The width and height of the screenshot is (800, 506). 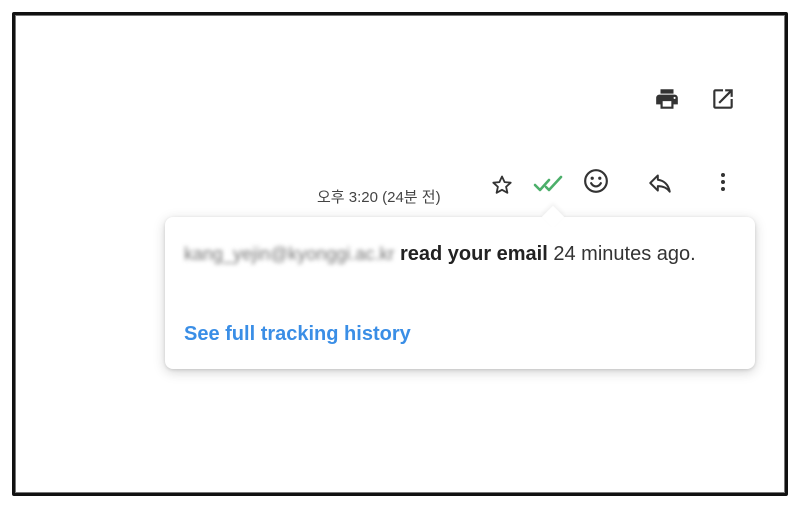 What do you see at coordinates (624, 254) in the screenshot?
I see `read-time-text: 24 minutes ago.` at bounding box center [624, 254].